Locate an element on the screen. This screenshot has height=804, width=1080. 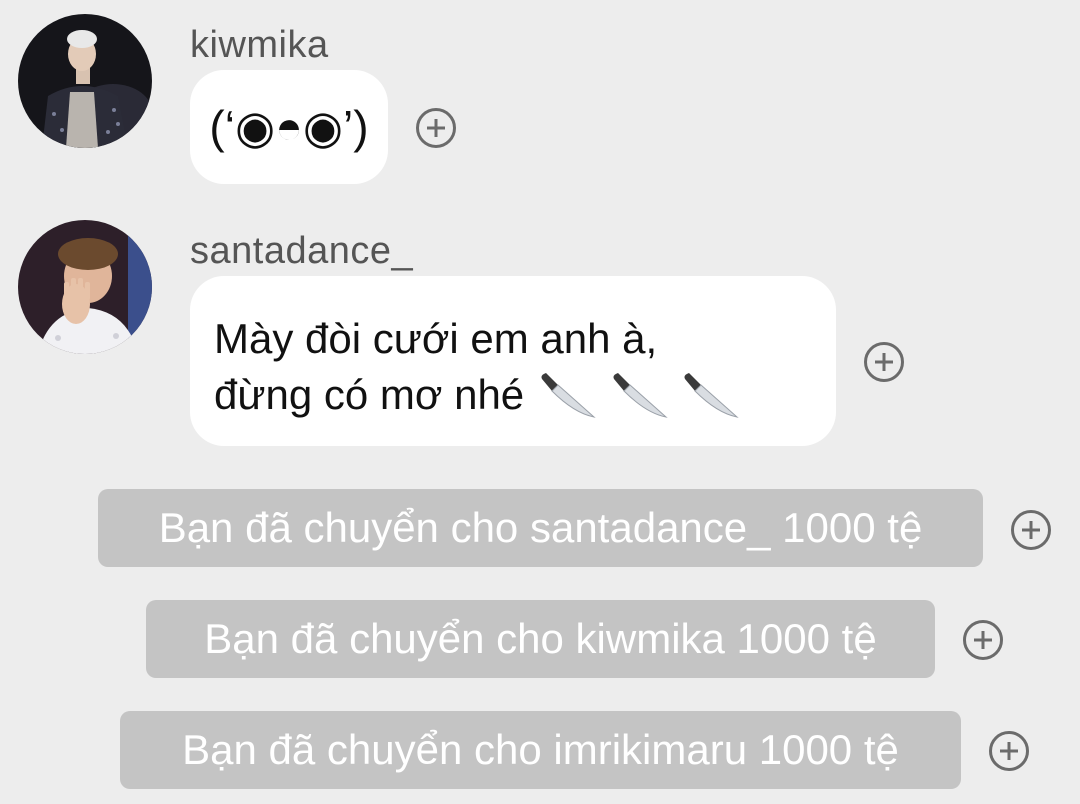
transfer-notice-text: Bạn đã chuyển cho imrikimaru 1000 tệ is located at coordinates (540, 749).